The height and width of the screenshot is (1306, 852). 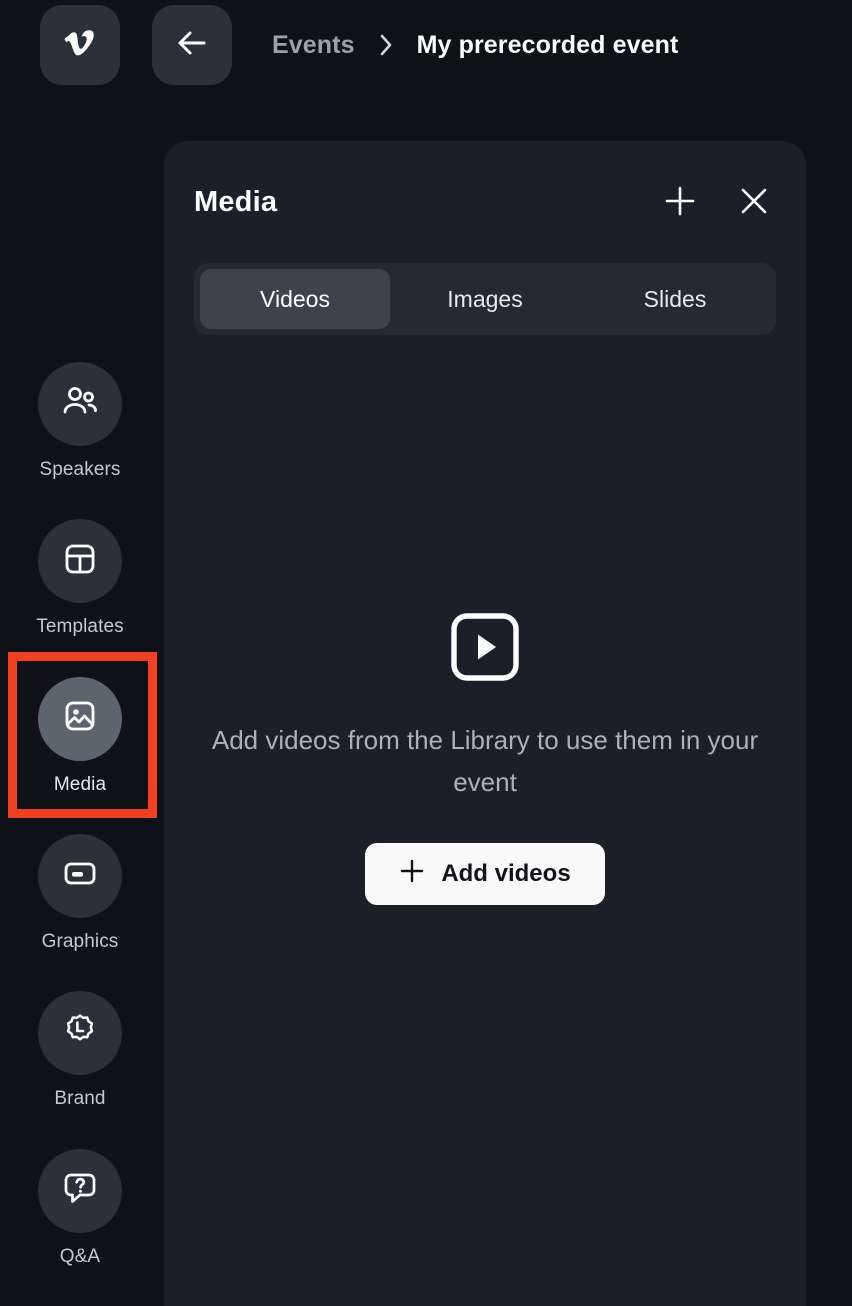 I want to click on vimeo-logo-icon, so click(x=80, y=45).